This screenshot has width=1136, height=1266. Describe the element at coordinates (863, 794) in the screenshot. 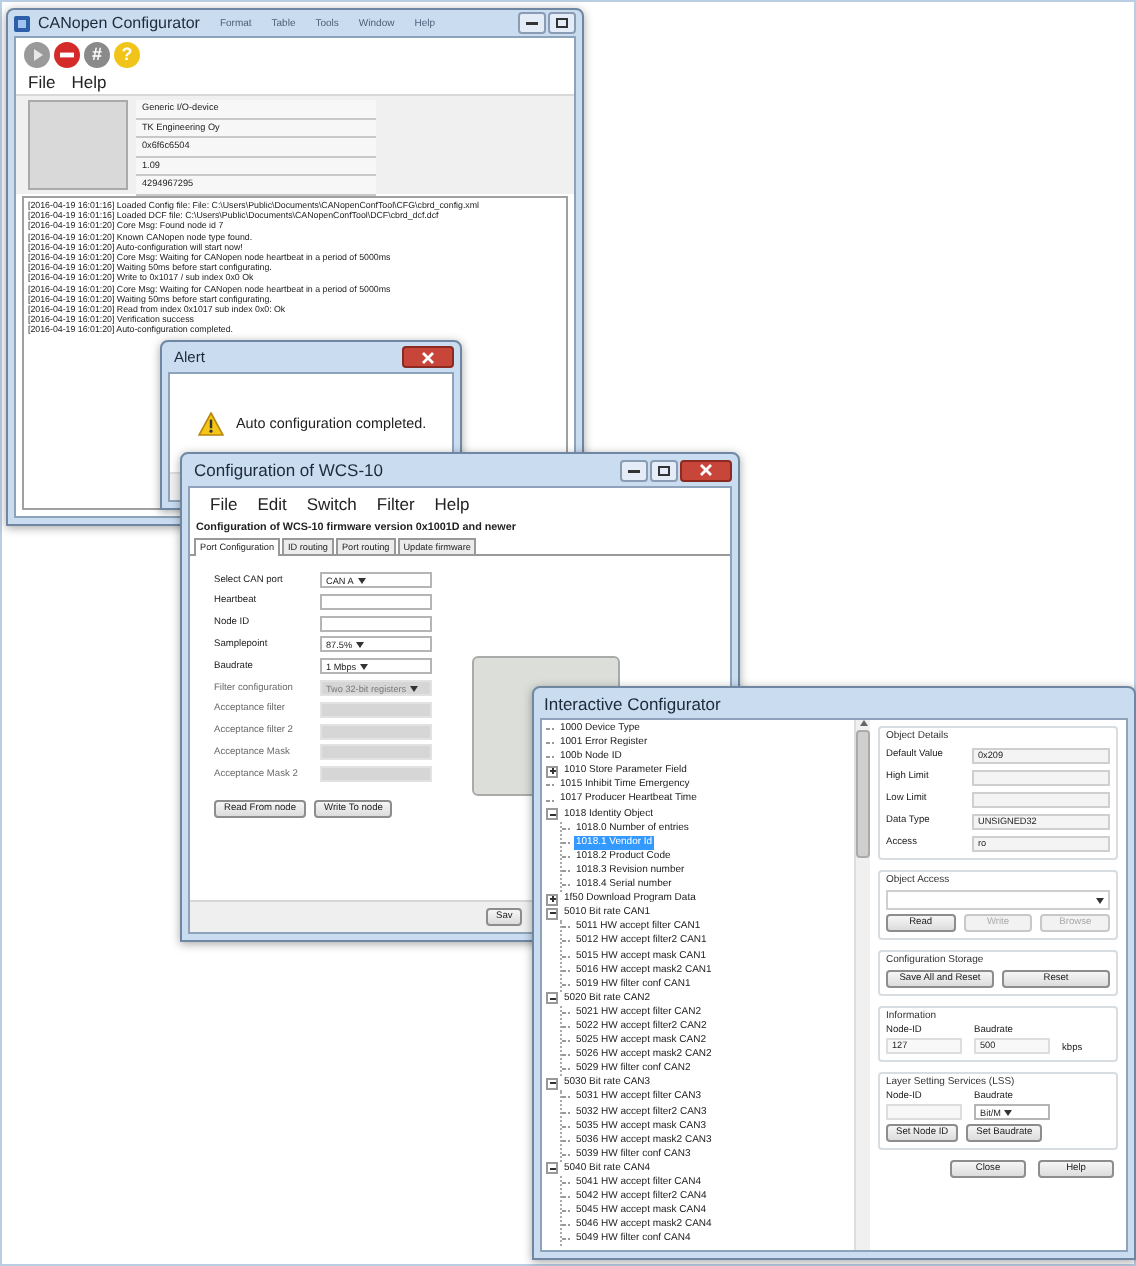

I see `scroll-thumb` at that location.